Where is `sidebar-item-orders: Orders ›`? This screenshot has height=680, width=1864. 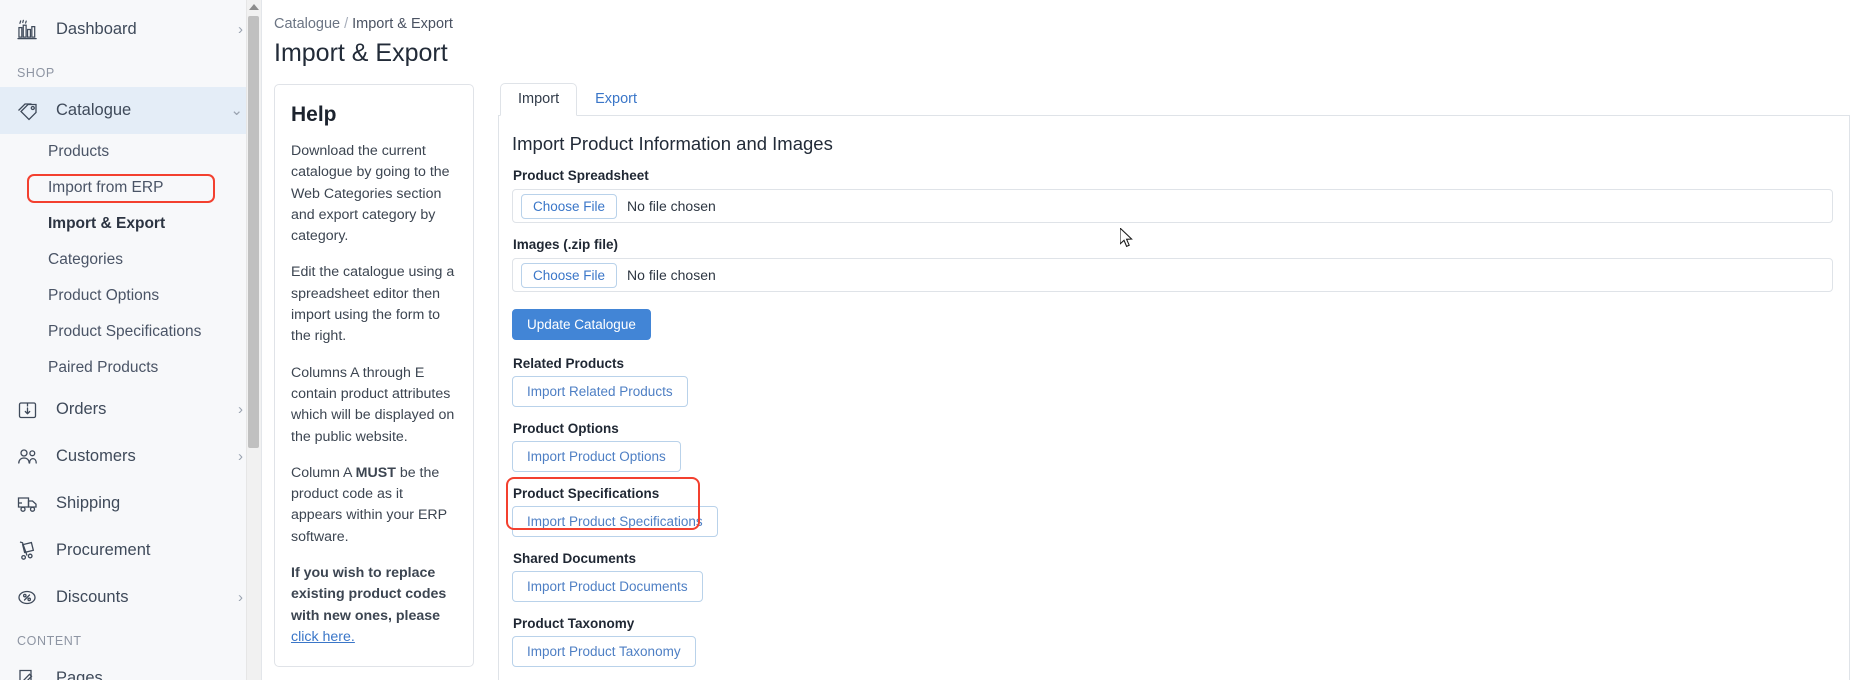
sidebar-item-orders: Orders › is located at coordinates (130, 409).